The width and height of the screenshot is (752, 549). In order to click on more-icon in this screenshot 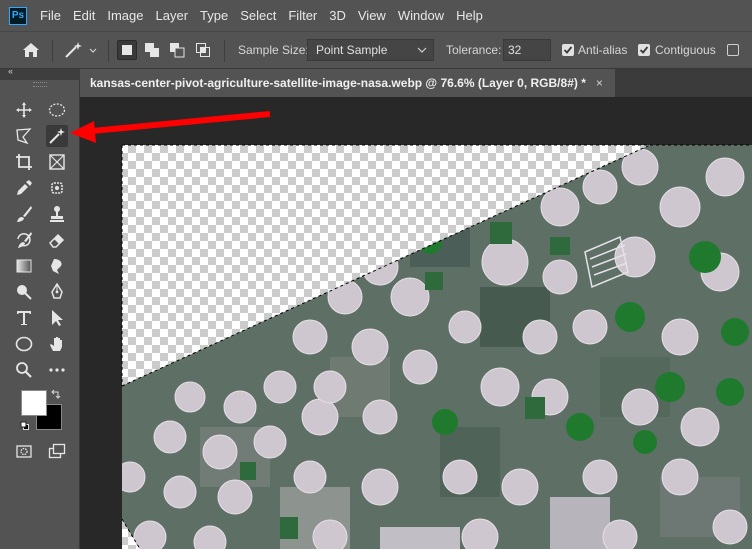, I will do `click(57, 370)`.